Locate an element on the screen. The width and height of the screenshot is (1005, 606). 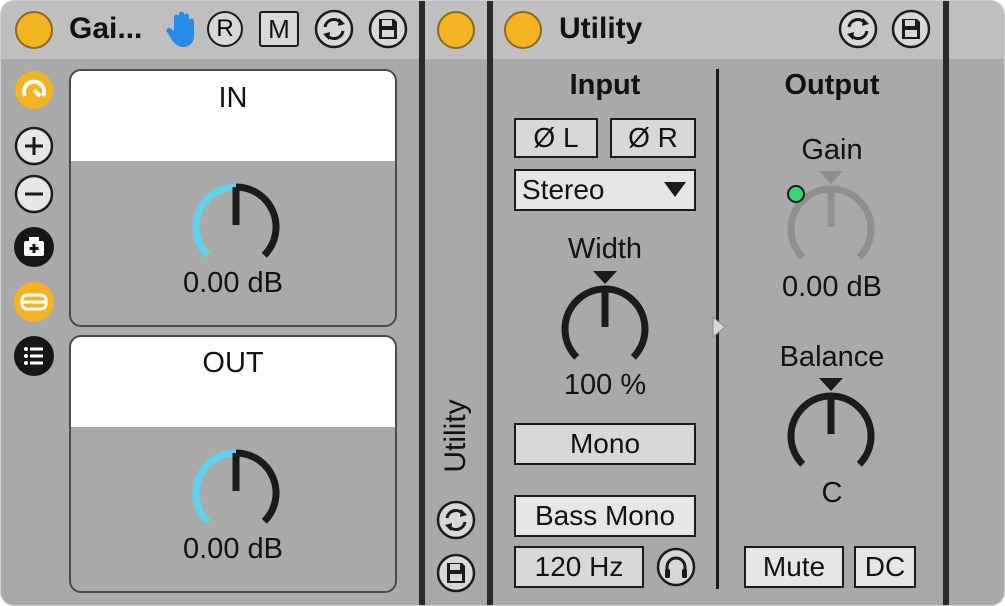
headphones-icon is located at coordinates (676, 567).